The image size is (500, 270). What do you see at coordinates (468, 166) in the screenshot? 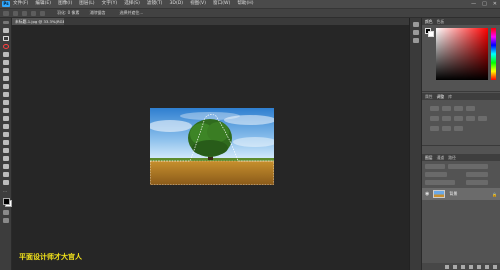
I see `layer-filter-icons` at bounding box center [468, 166].